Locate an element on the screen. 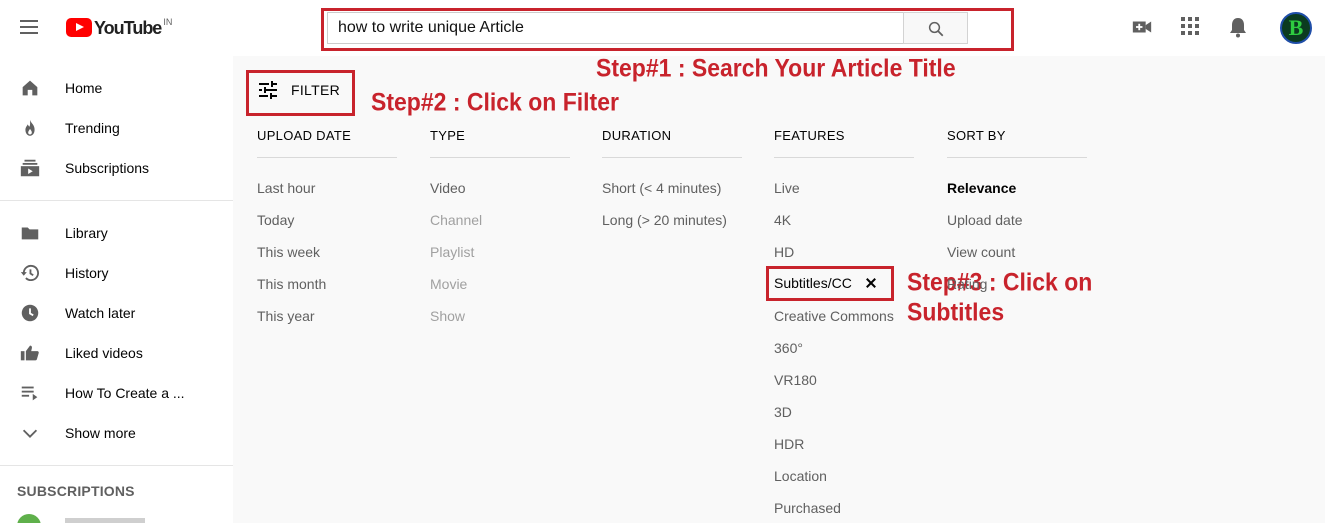  step1-annotation: Step#1 : Search Your Article Title is located at coordinates (776, 68).